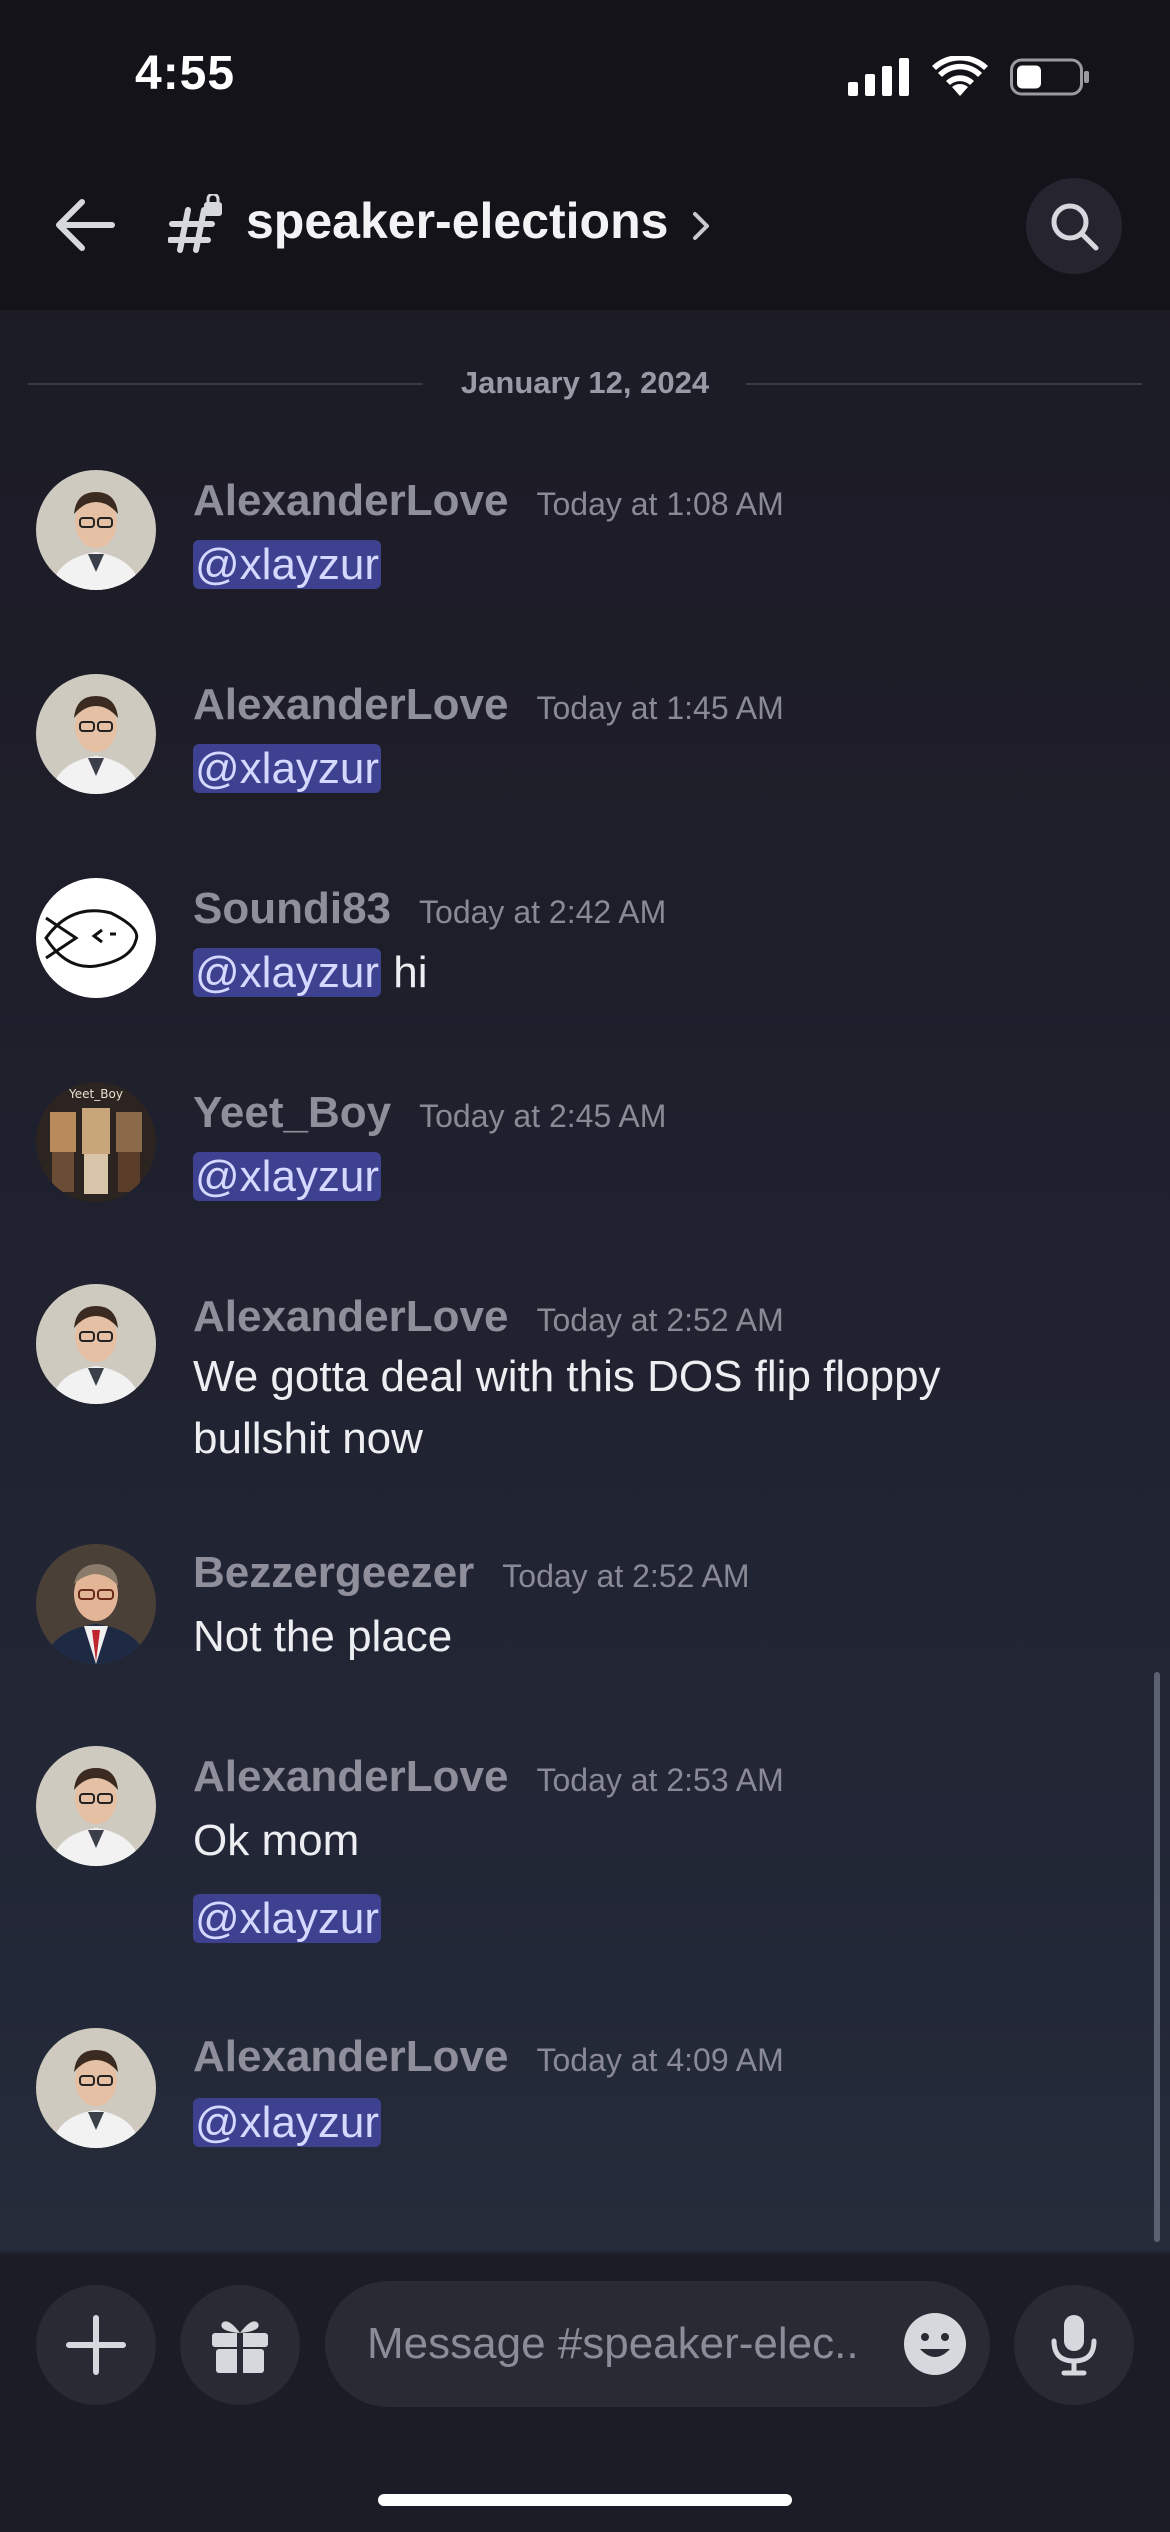  I want to click on chevron-right-icon, so click(701, 226).